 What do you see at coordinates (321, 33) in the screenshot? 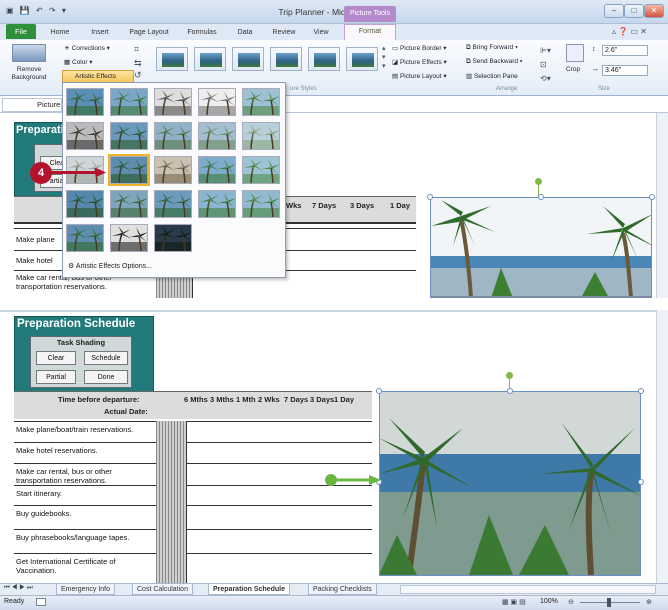
I see `tab-view: View` at bounding box center [321, 33].